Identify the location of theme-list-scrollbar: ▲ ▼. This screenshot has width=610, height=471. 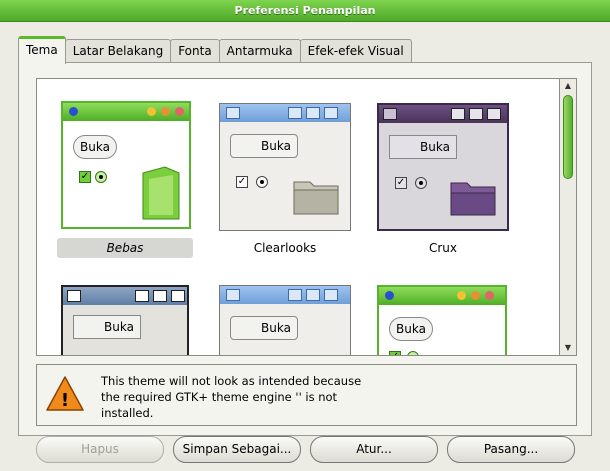
(568, 217).